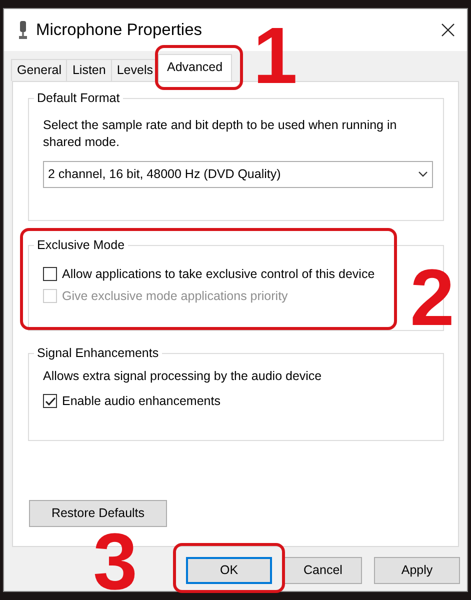 This screenshot has height=600, width=471. Describe the element at coordinates (195, 67) in the screenshot. I see `tab: Advanced` at that location.